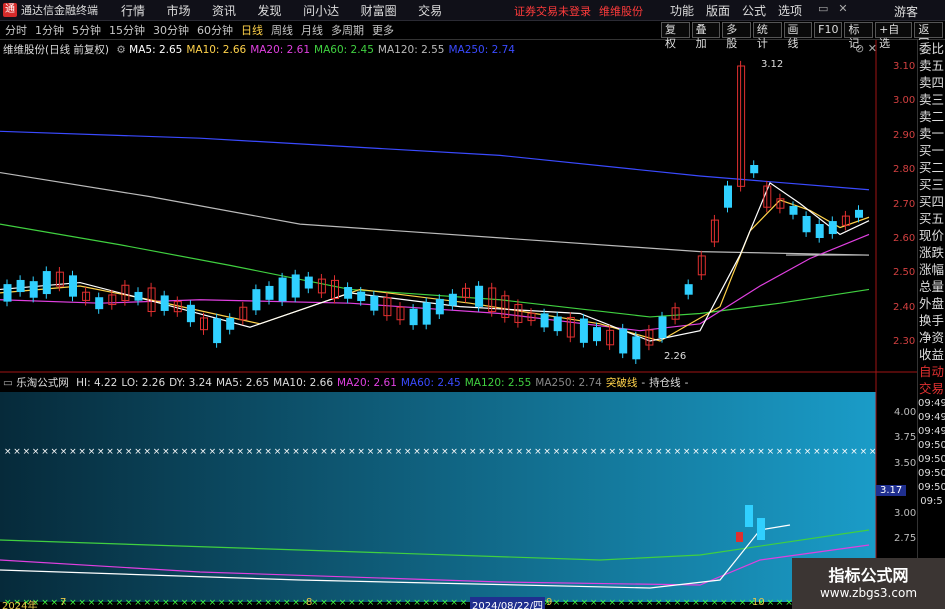 This screenshot has height=609, width=945. What do you see at coordinates (120, 50) in the screenshot?
I see `settings-icon: ⚙` at bounding box center [120, 50].